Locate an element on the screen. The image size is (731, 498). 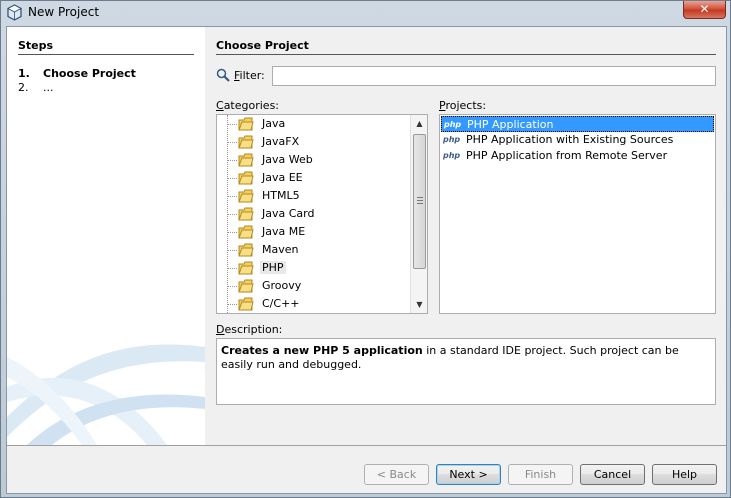
next-button: Next > is located at coordinates (468, 474).